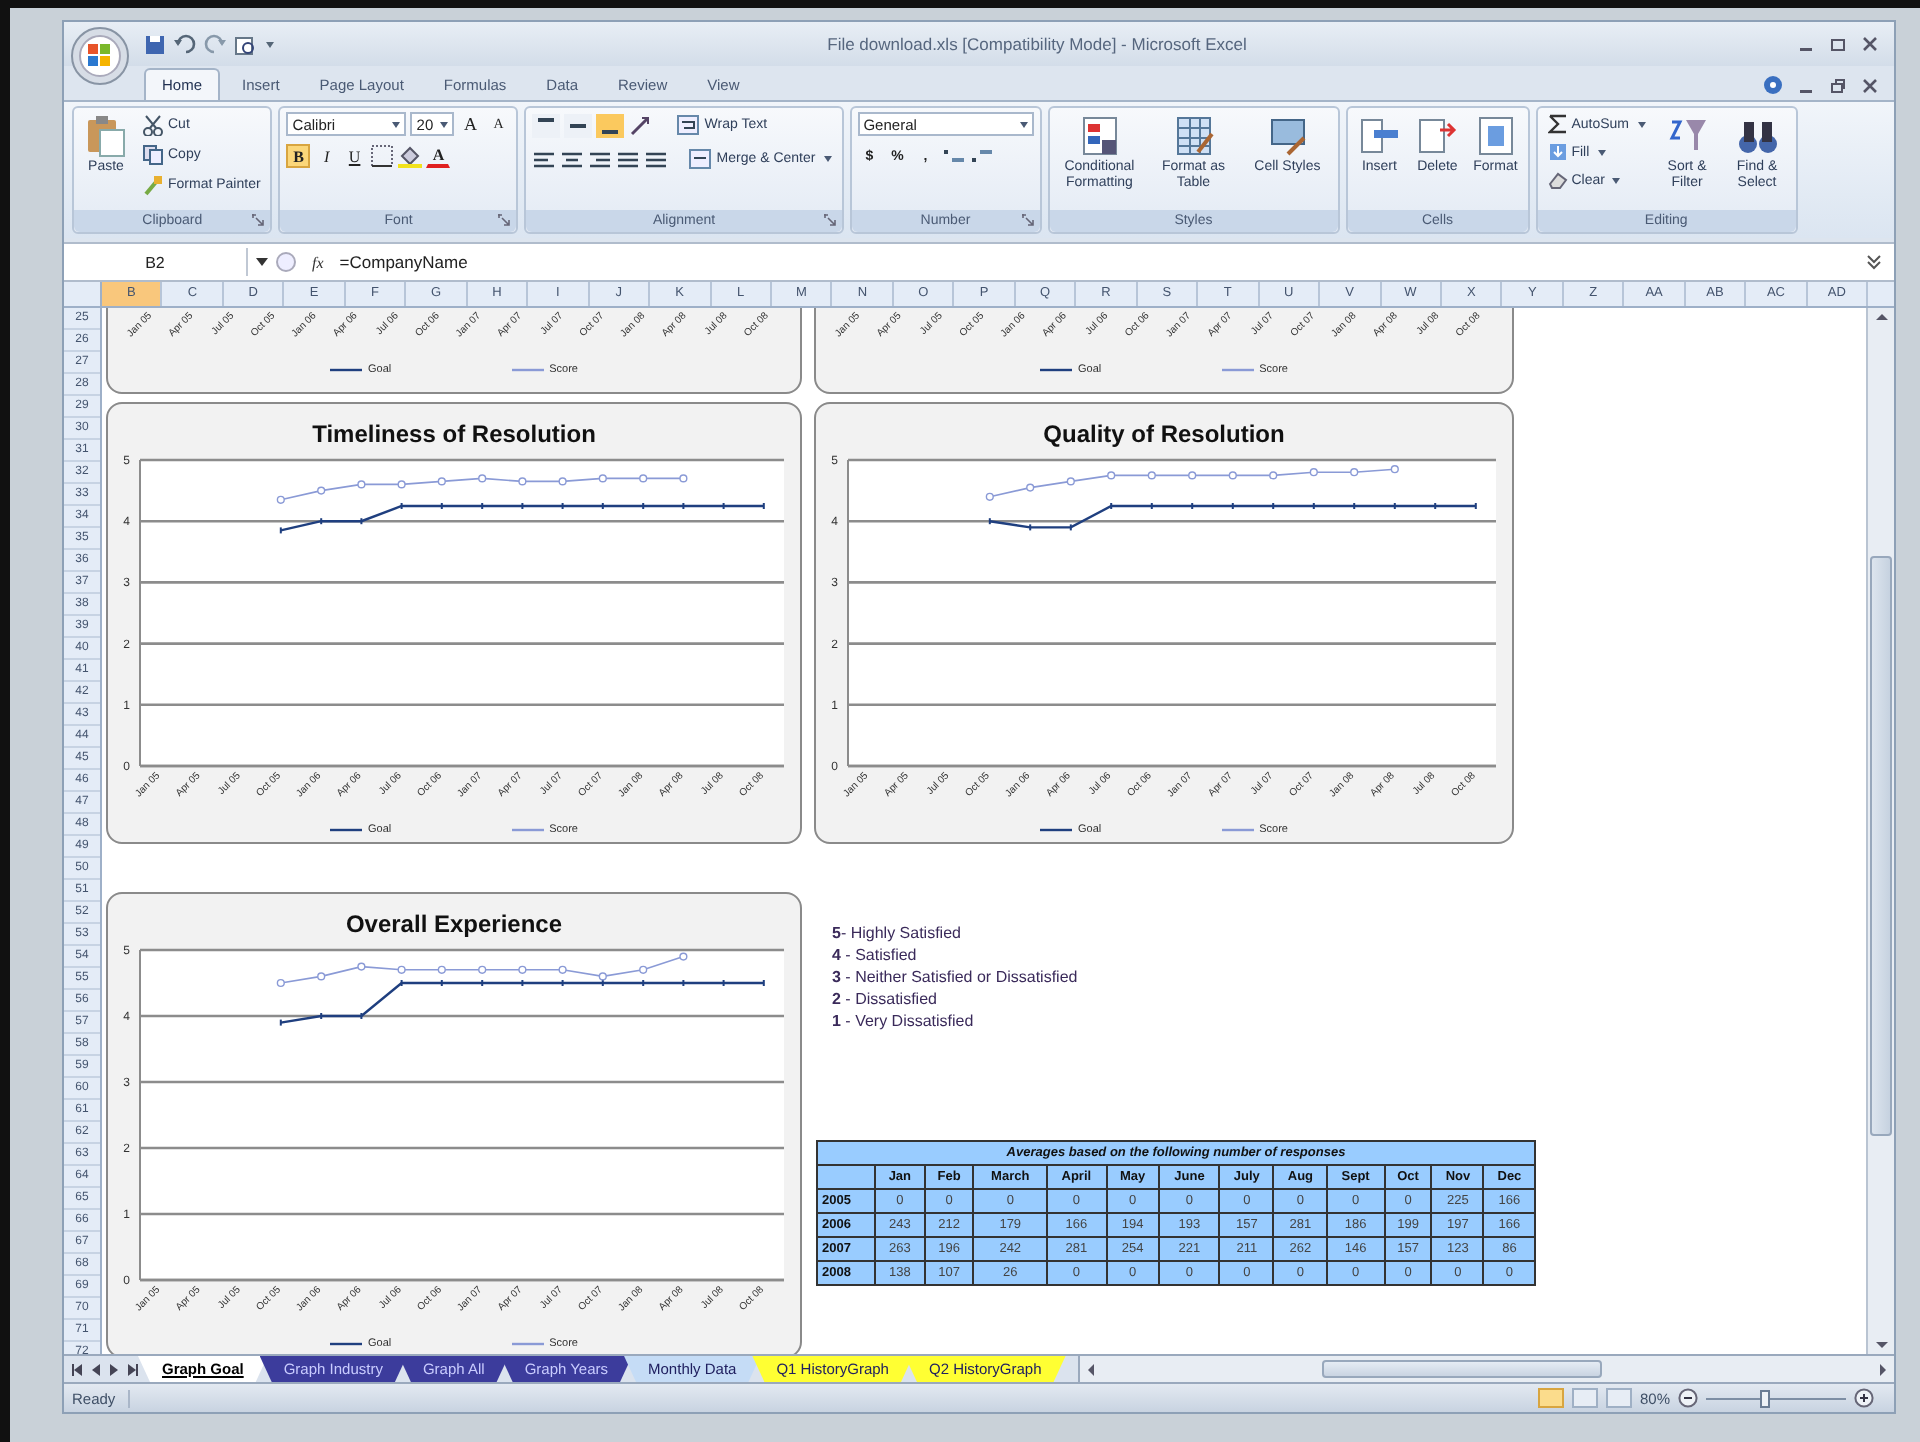 Image resolution: width=1920 pixels, height=1442 pixels. What do you see at coordinates (454, 434) in the screenshot?
I see `chart-title: Timeliness of Resolution` at bounding box center [454, 434].